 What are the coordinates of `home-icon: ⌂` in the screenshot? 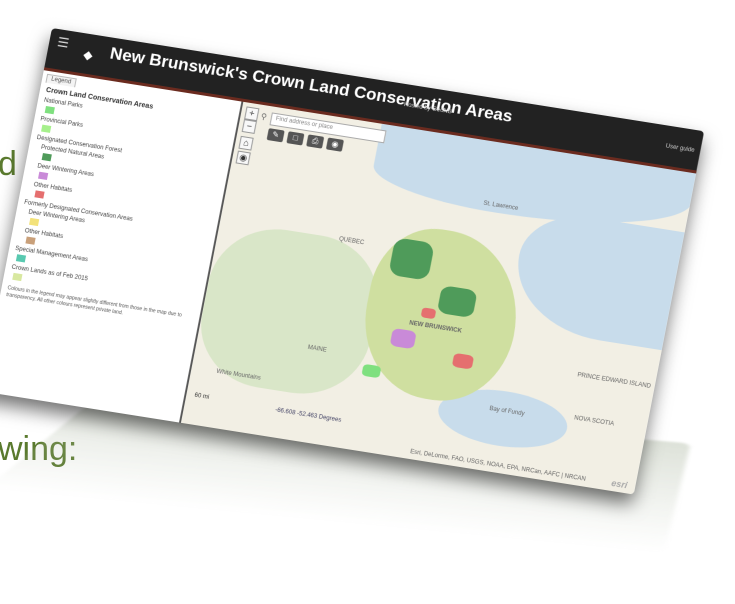 It's located at (246, 143).